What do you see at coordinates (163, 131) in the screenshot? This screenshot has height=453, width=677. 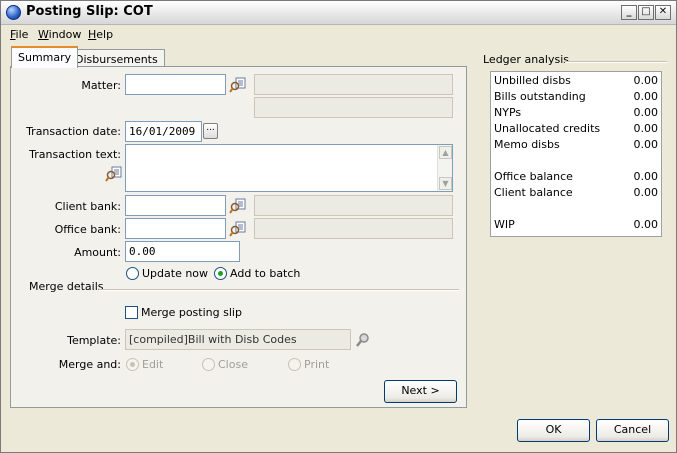 I see `transaction-date-input: 16/01/2009` at bounding box center [163, 131].